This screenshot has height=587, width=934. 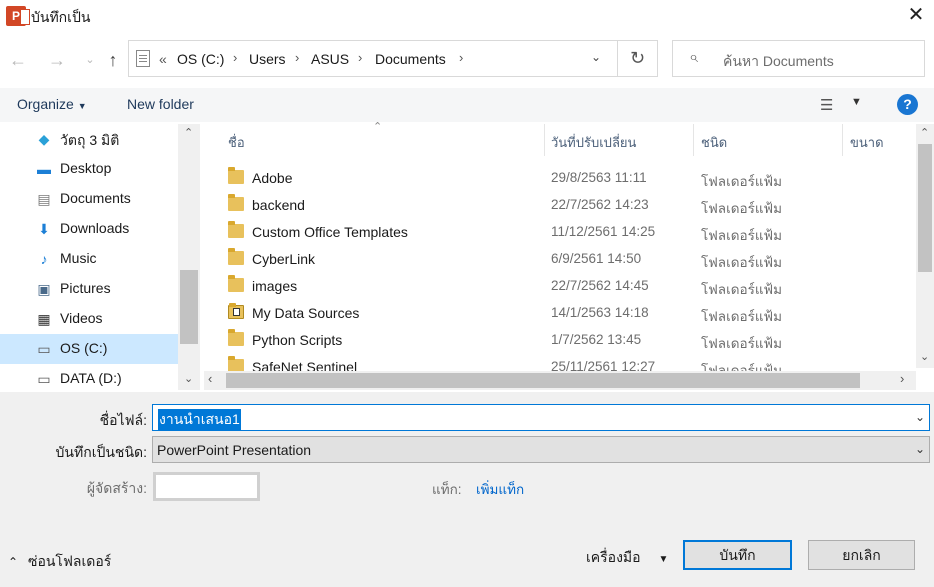 What do you see at coordinates (199, 420) in the screenshot?
I see `filename-value: งานนำเสนอ1` at bounding box center [199, 420].